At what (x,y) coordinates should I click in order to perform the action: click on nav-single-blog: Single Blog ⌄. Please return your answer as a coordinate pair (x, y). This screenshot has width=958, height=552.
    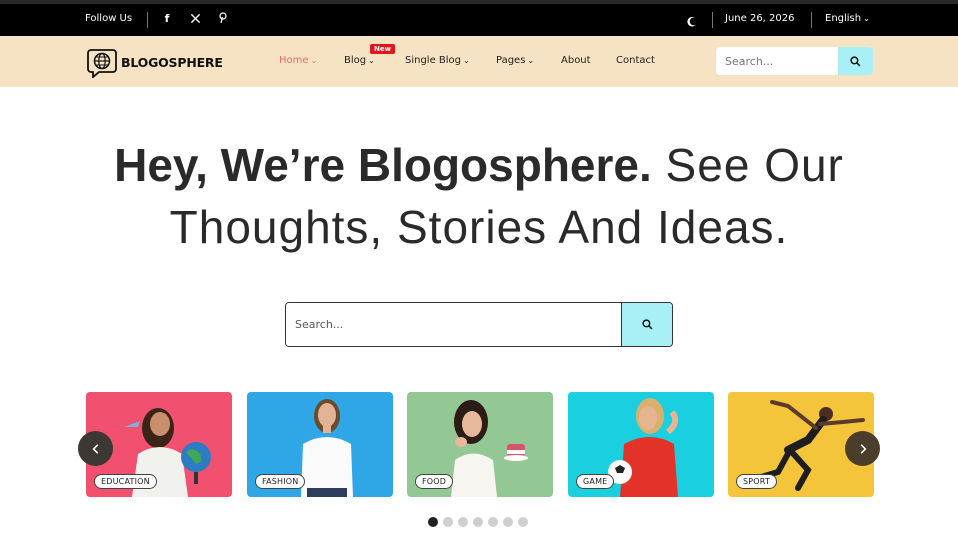
    Looking at the image, I should click on (437, 60).